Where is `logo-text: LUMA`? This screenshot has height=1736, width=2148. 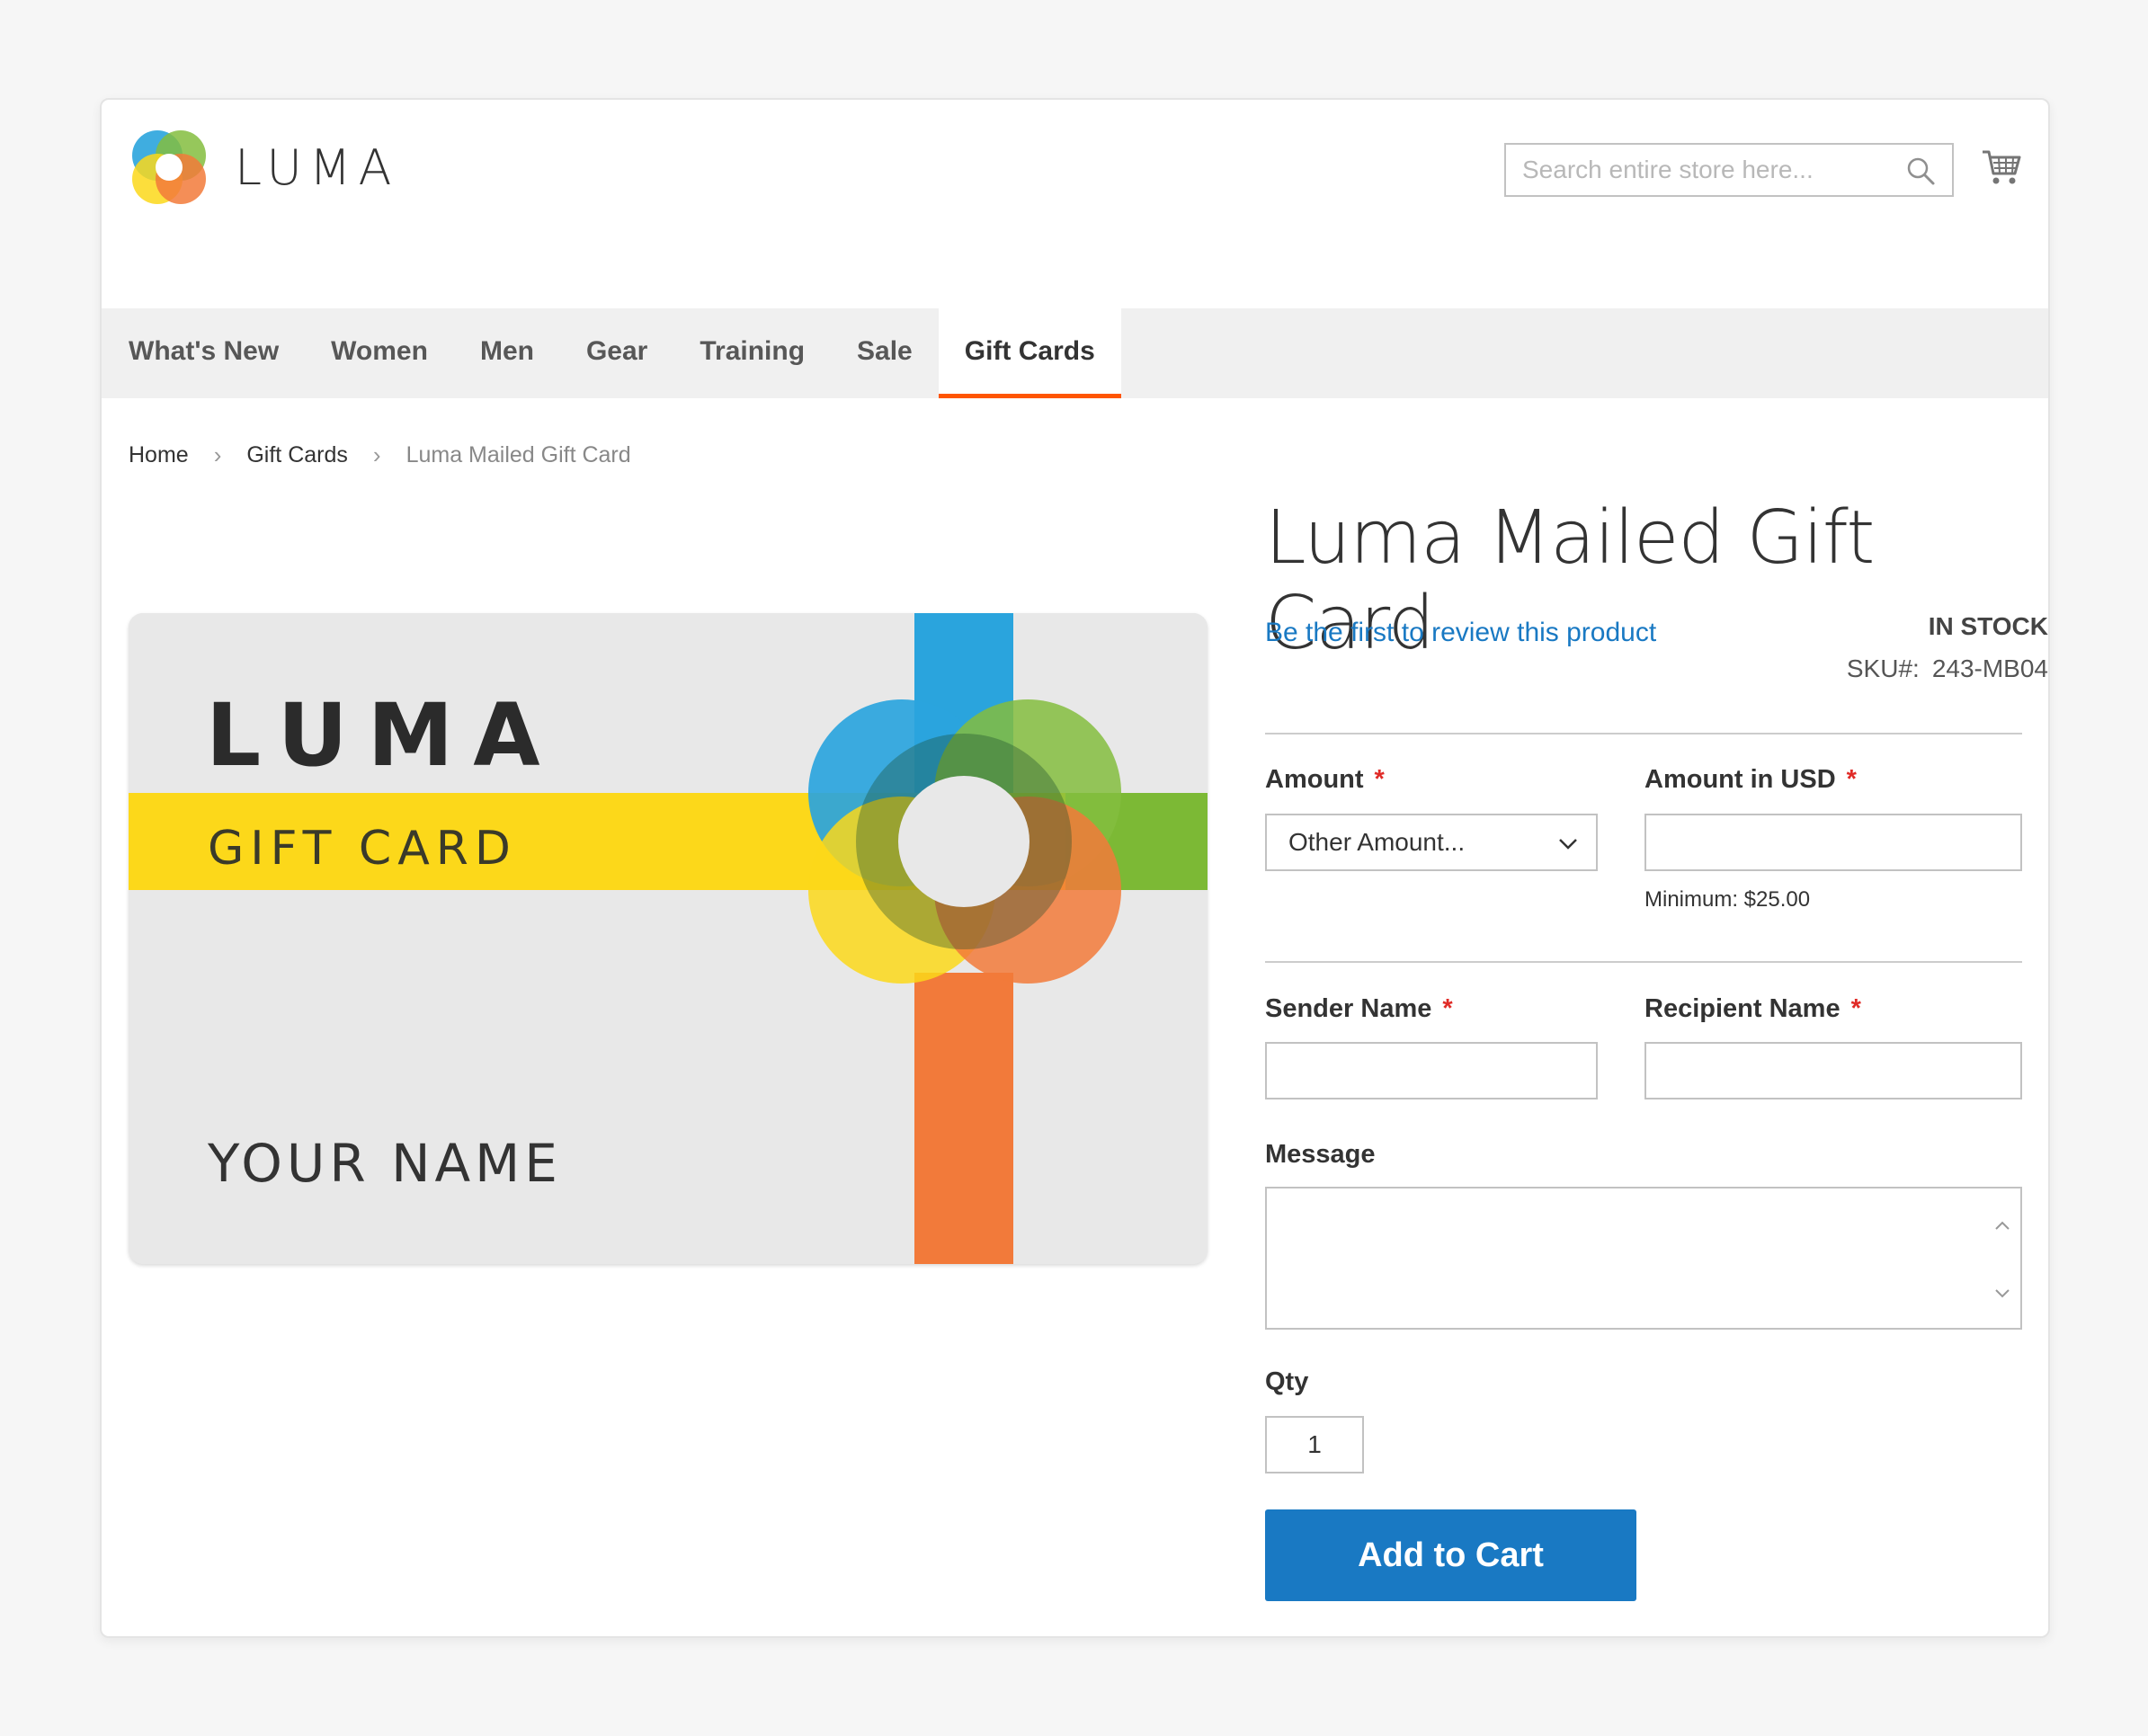 logo-text: LUMA is located at coordinates (317, 167).